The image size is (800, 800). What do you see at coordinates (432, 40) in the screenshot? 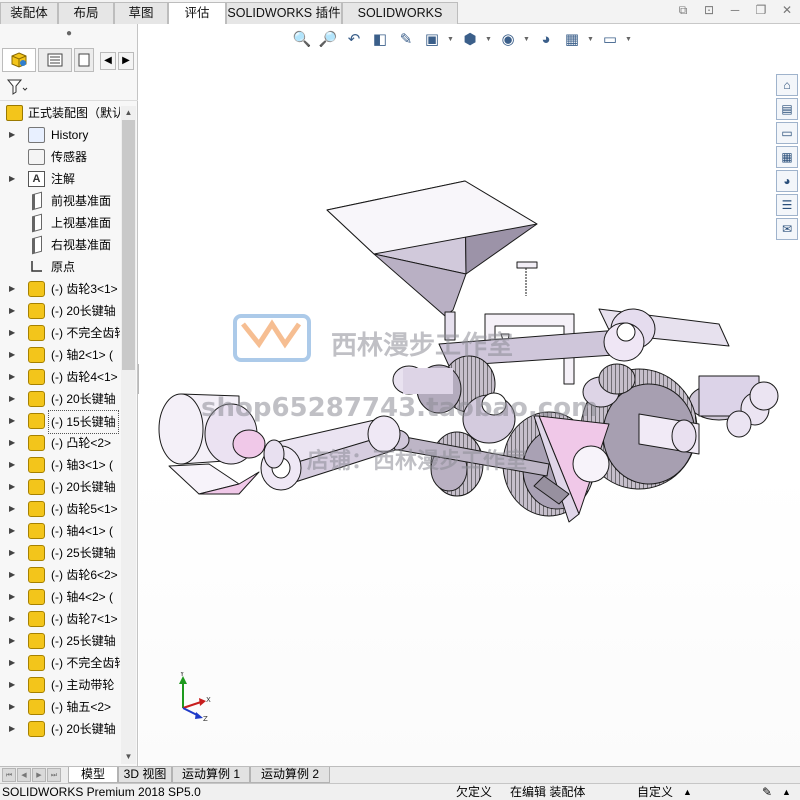
I see `view-orientation-icon: ▣` at bounding box center [432, 40].